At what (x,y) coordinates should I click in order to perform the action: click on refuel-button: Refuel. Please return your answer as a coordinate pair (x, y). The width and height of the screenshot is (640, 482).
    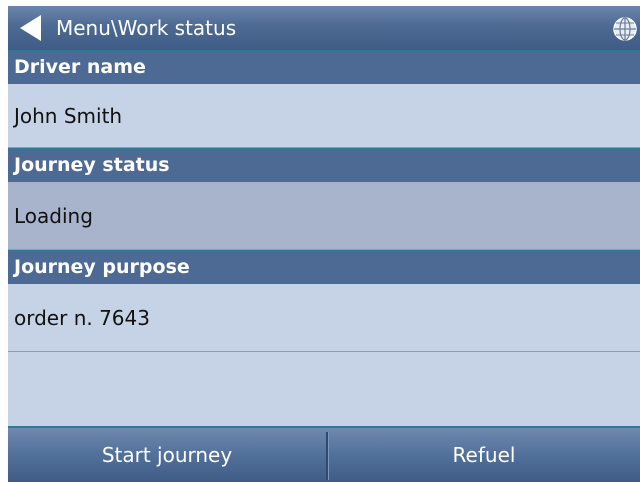
    Looking at the image, I should click on (484, 455).